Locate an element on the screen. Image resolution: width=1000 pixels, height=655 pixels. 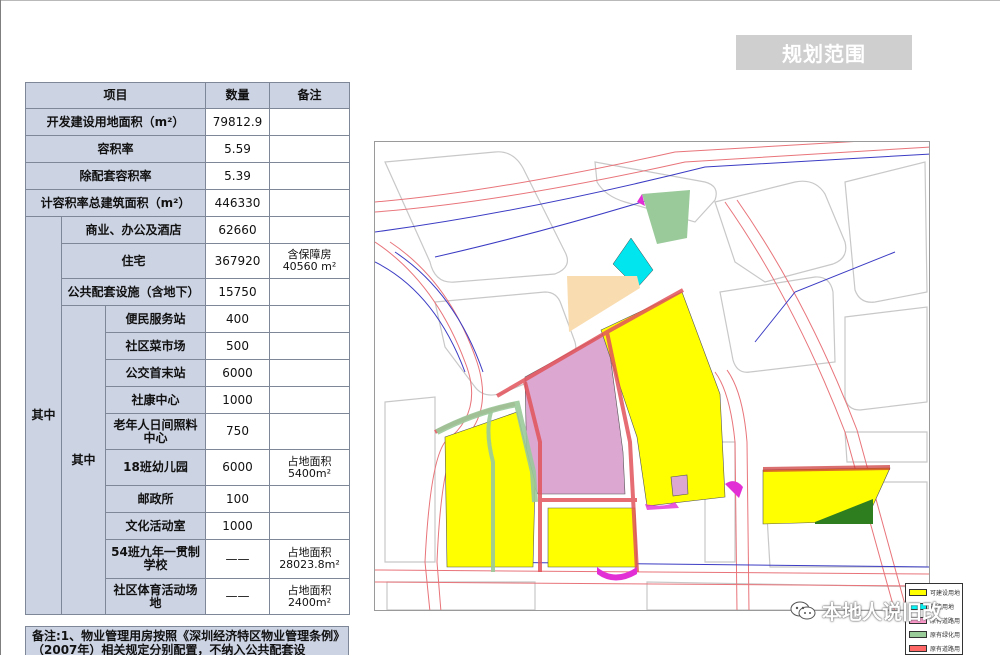
sub-row-label: 公共配套设施（含地下） is located at coordinates (133, 292).